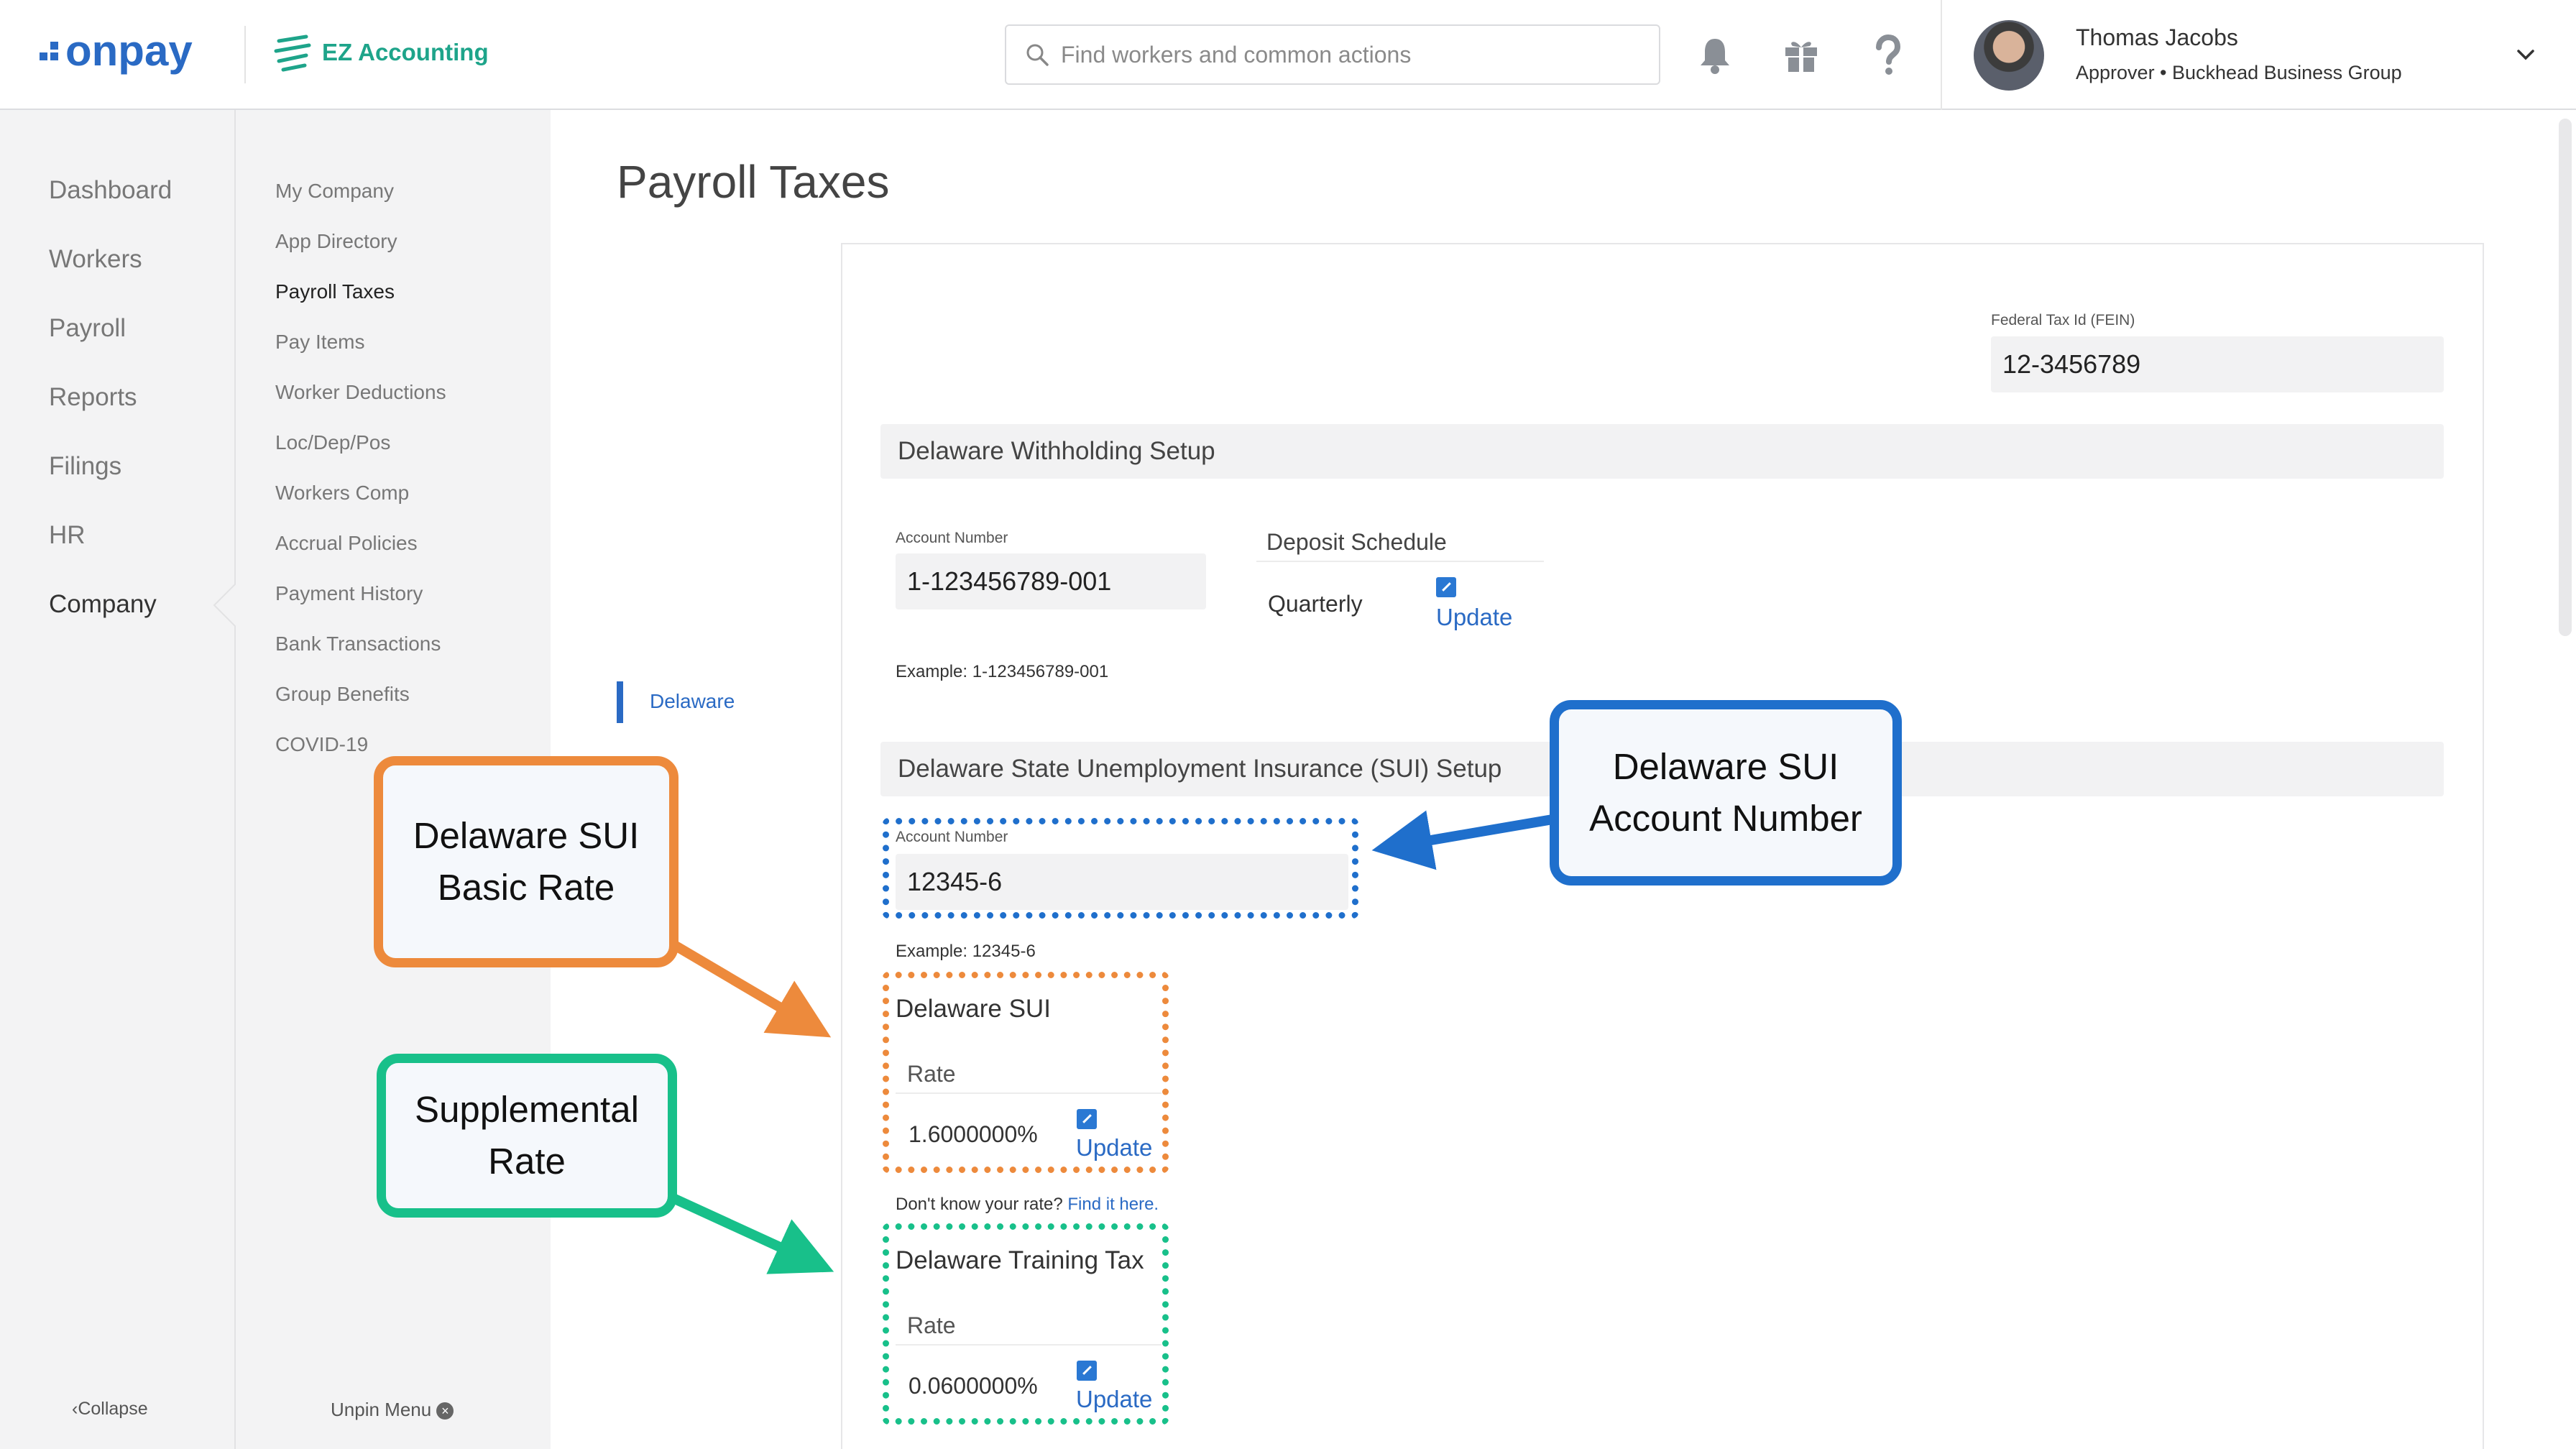  What do you see at coordinates (526, 835) in the screenshot?
I see `callout-basic-line1: Delaware SUI` at bounding box center [526, 835].